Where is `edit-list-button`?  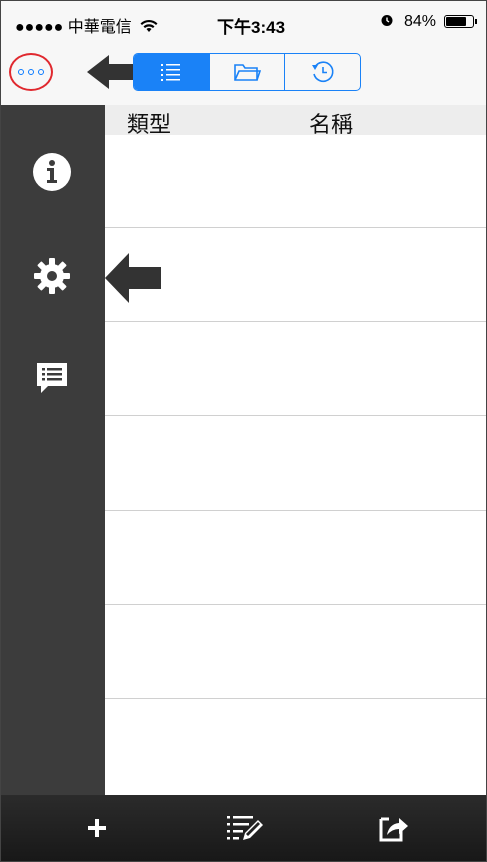 edit-list-button is located at coordinates (245, 828).